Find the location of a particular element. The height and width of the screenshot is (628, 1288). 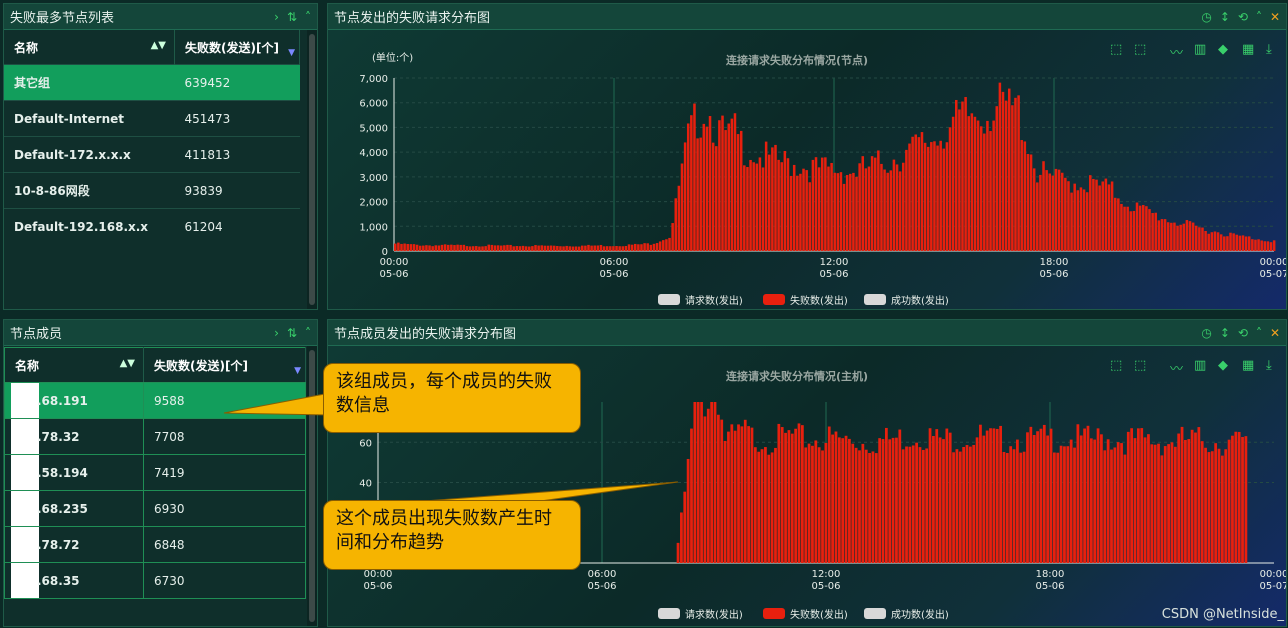

x-tick-label: 12:00 is located at coordinates (826, 574).